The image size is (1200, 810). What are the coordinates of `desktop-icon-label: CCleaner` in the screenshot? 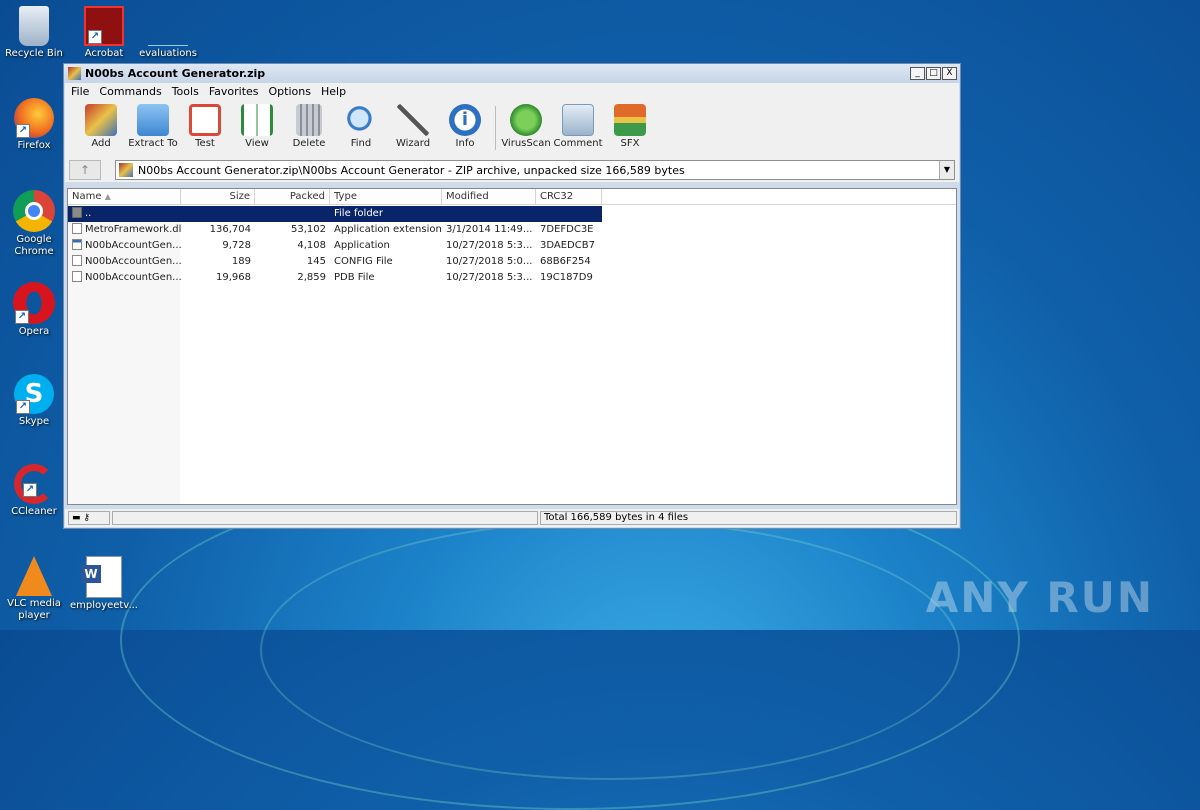 It's located at (34, 511).